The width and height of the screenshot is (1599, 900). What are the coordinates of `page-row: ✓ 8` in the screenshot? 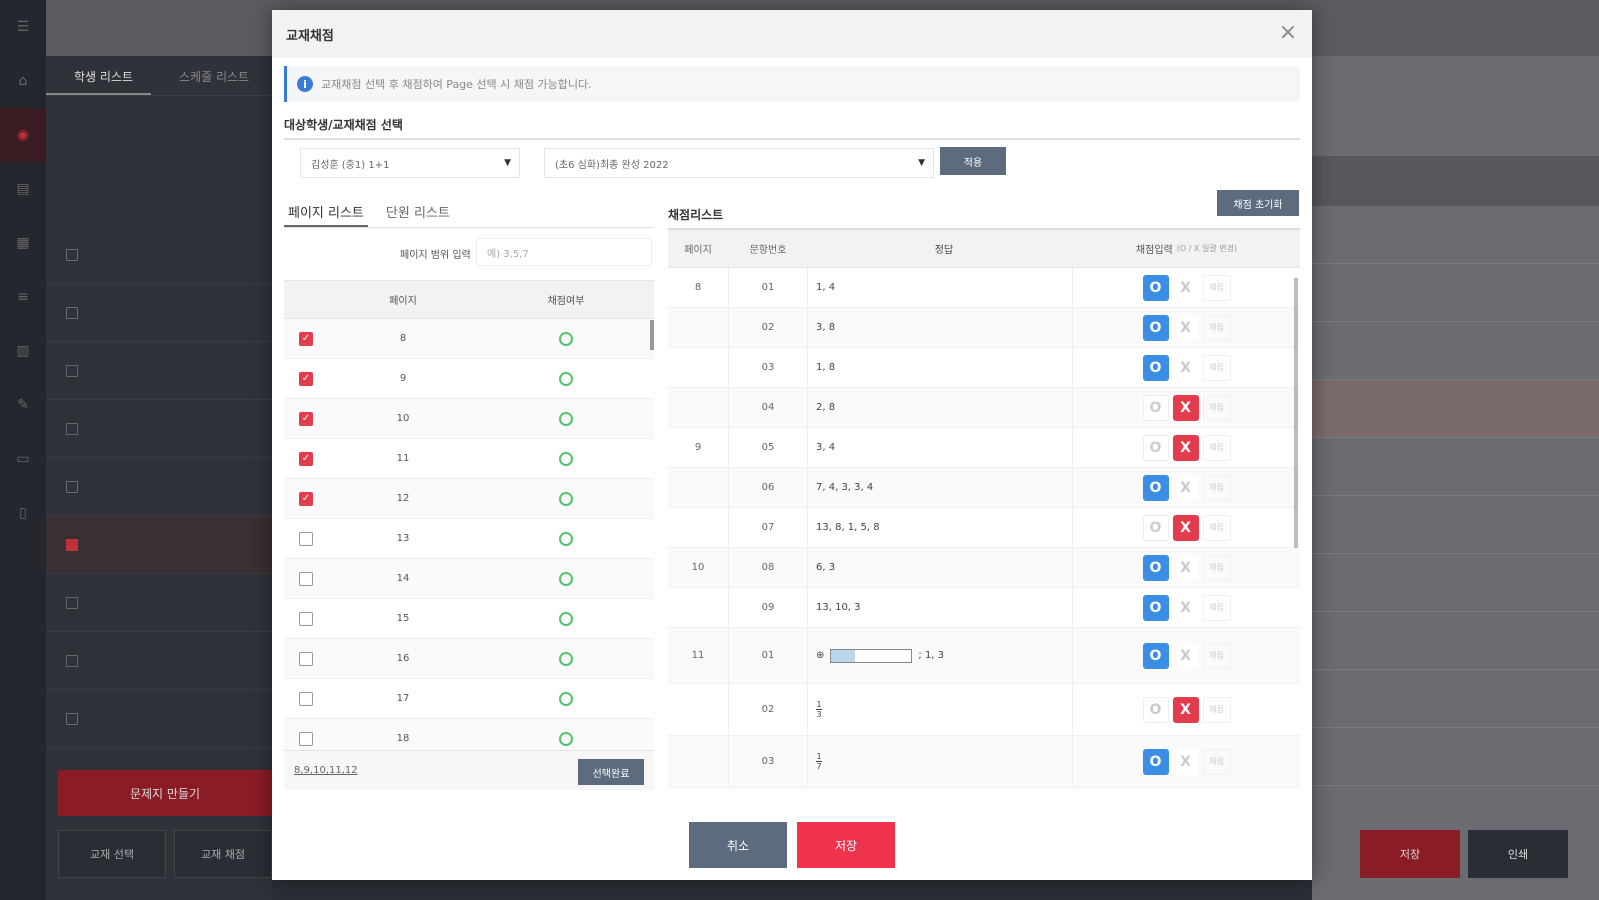 It's located at (469, 339).